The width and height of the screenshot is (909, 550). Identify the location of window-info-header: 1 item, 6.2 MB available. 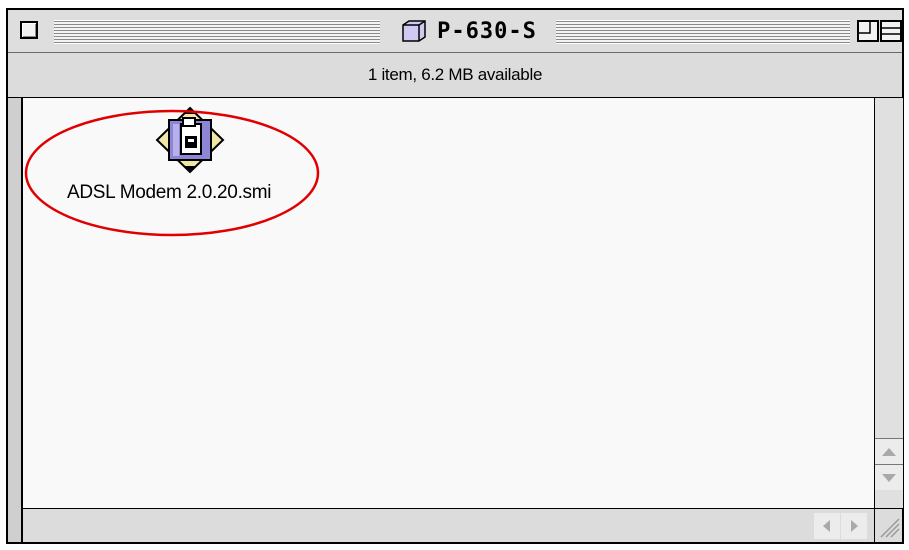
(455, 75).